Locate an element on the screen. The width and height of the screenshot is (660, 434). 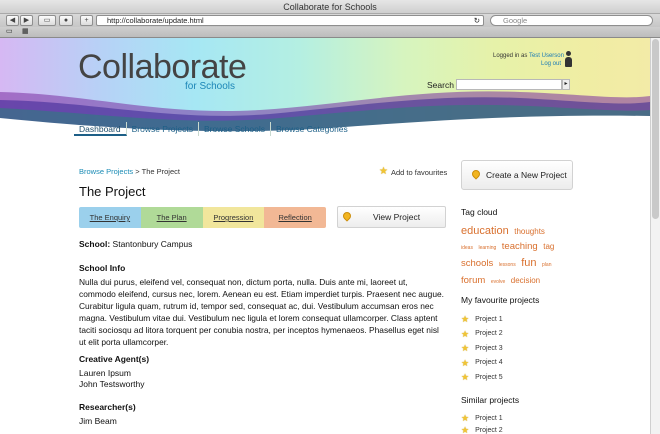
creative-agent-name: Lauren Ipsum is located at coordinates (105, 373).